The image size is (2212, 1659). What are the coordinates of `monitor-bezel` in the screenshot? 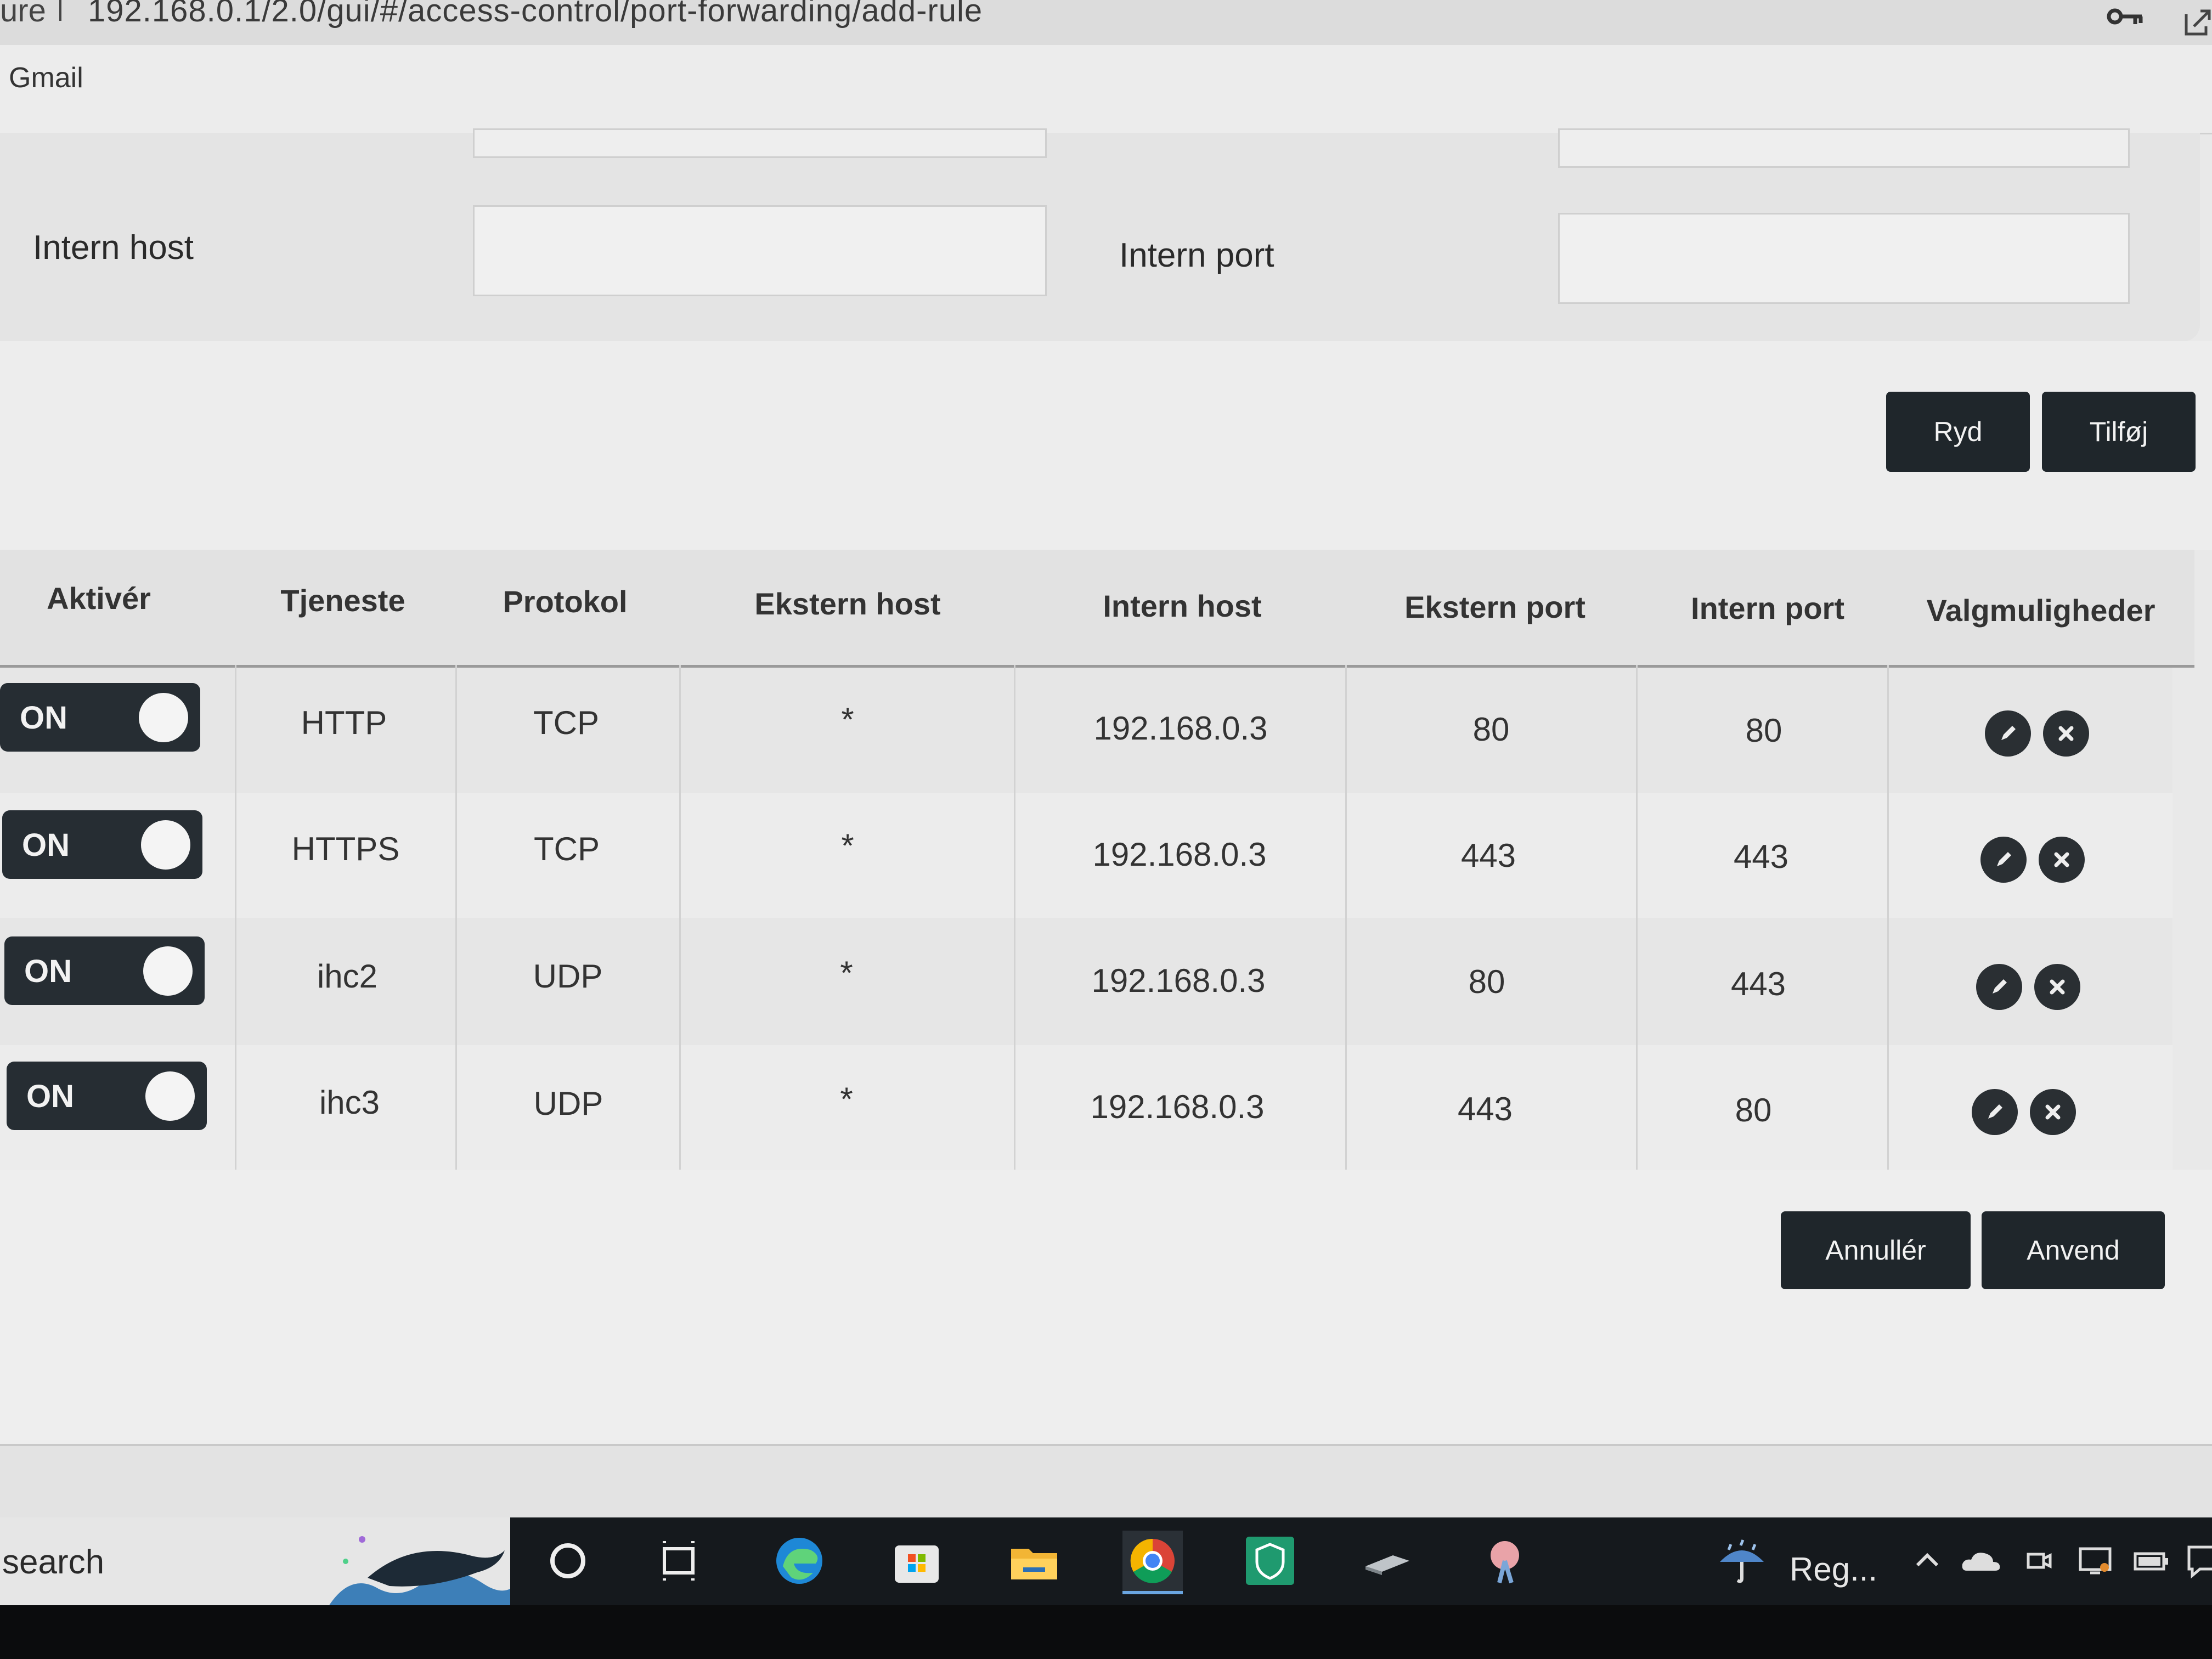 It's located at (1106, 1632).